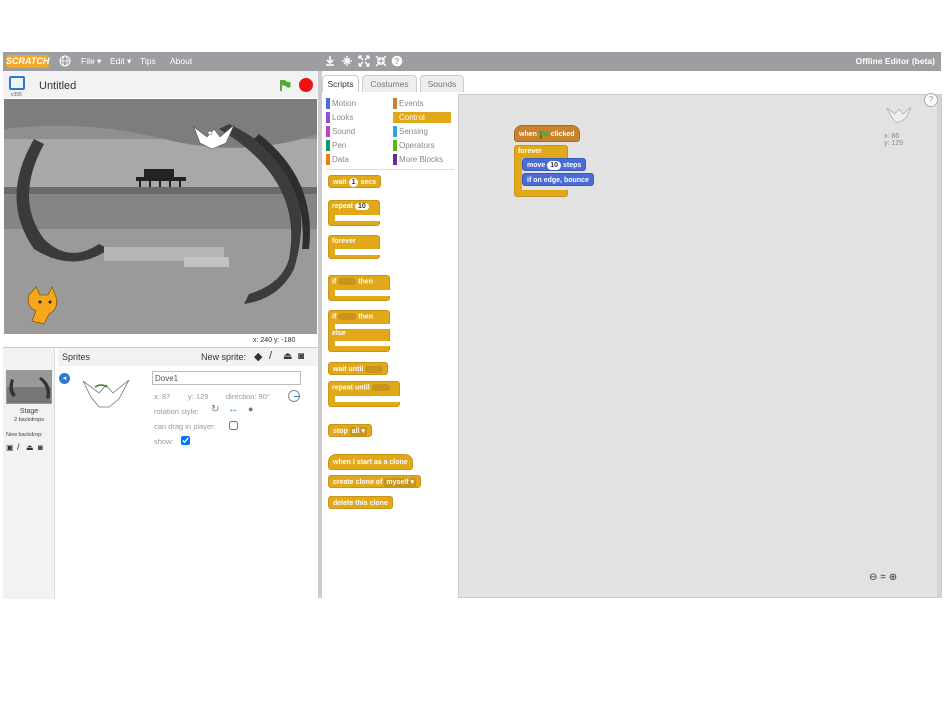 Image resolution: width=945 pixels, height=709 pixels. Describe the element at coordinates (340, 182) in the screenshot. I see `block-text: wait` at that location.